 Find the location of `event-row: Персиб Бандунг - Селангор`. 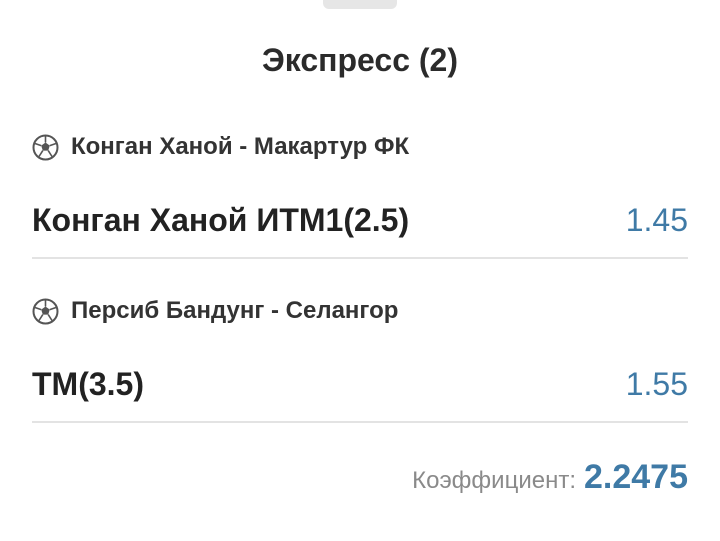

event-row: Персиб Бандунг - Селангор is located at coordinates (215, 311).